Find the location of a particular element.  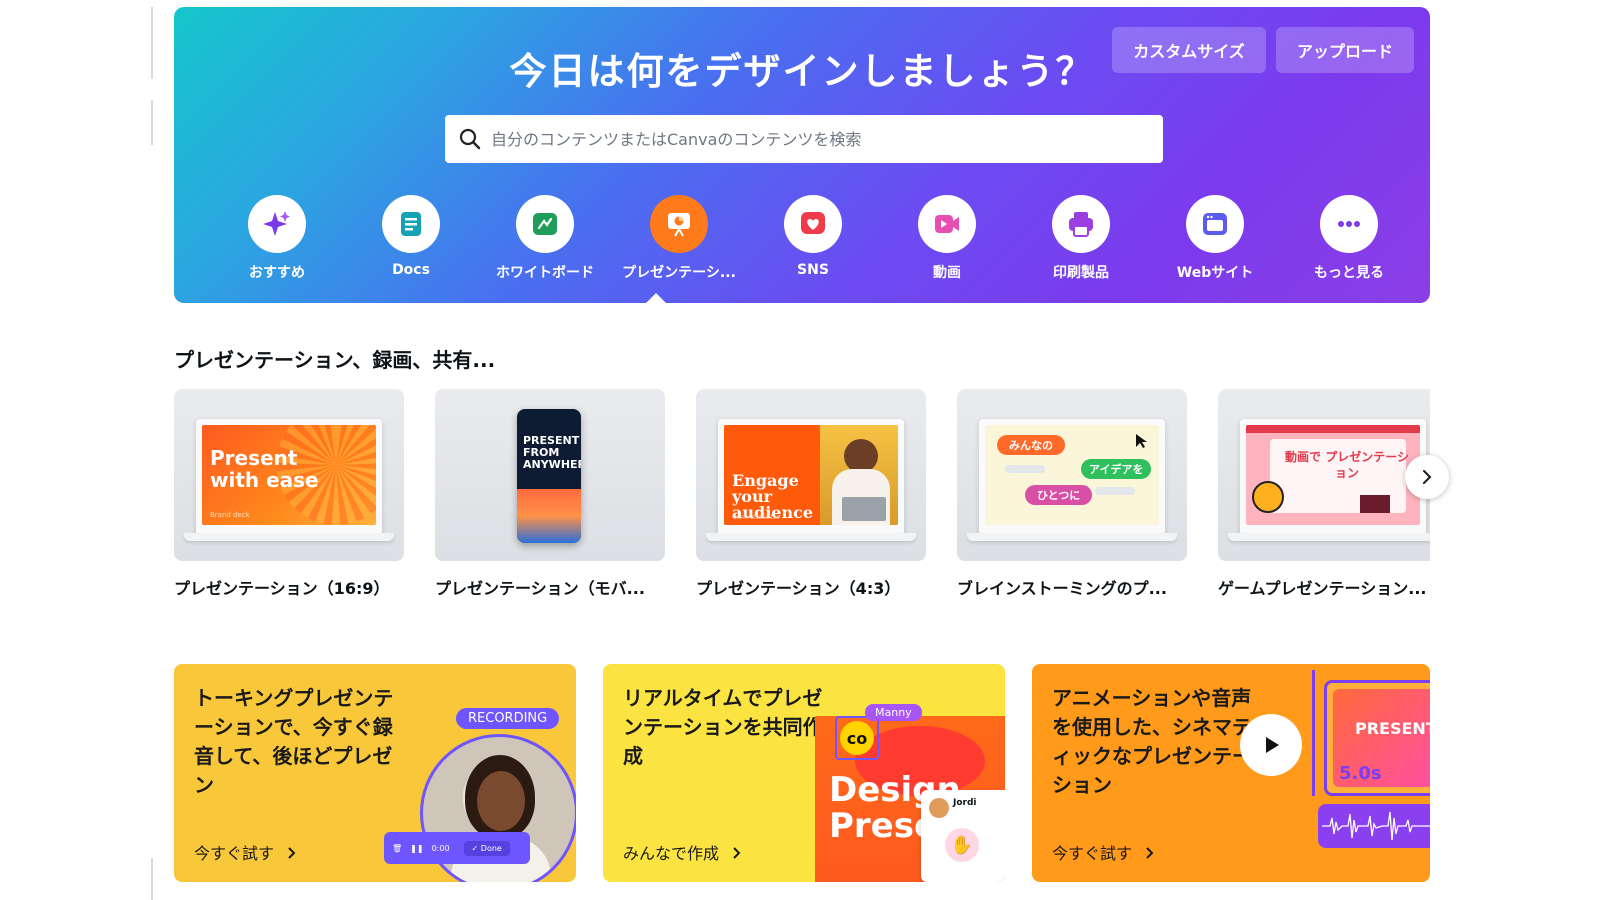

timeline-marker is located at coordinates (1313, 733).